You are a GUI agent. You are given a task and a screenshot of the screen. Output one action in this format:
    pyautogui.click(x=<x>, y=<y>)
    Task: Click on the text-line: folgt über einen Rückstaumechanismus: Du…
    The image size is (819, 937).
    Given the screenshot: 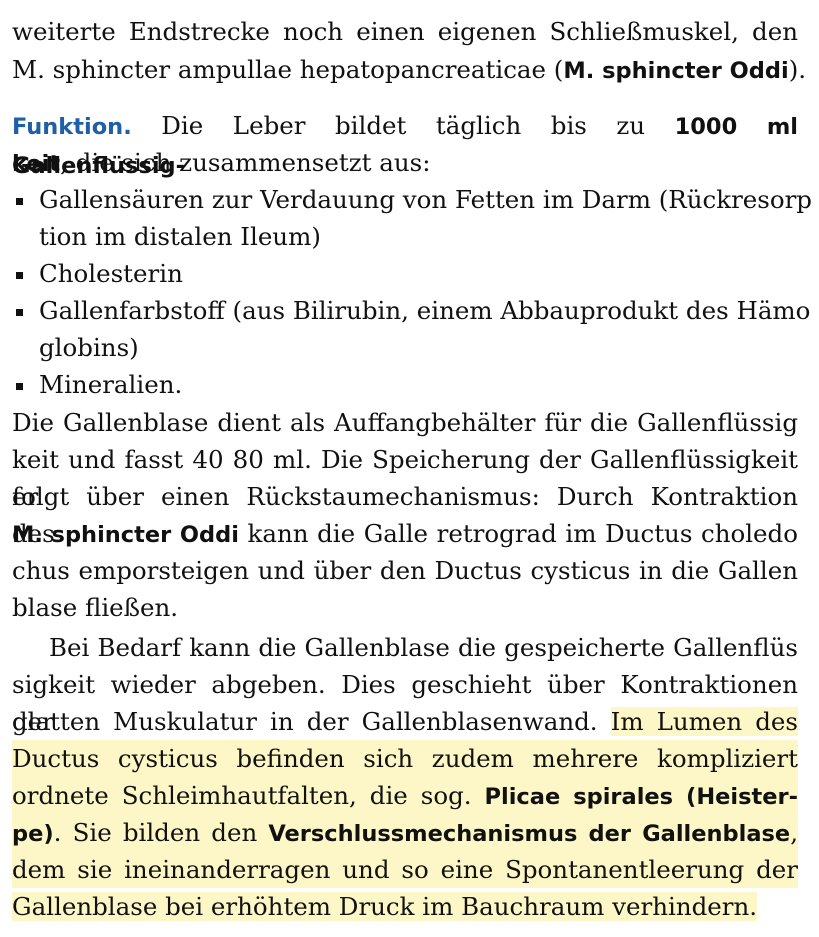 What is the action you would take?
    pyautogui.click(x=405, y=513)
    